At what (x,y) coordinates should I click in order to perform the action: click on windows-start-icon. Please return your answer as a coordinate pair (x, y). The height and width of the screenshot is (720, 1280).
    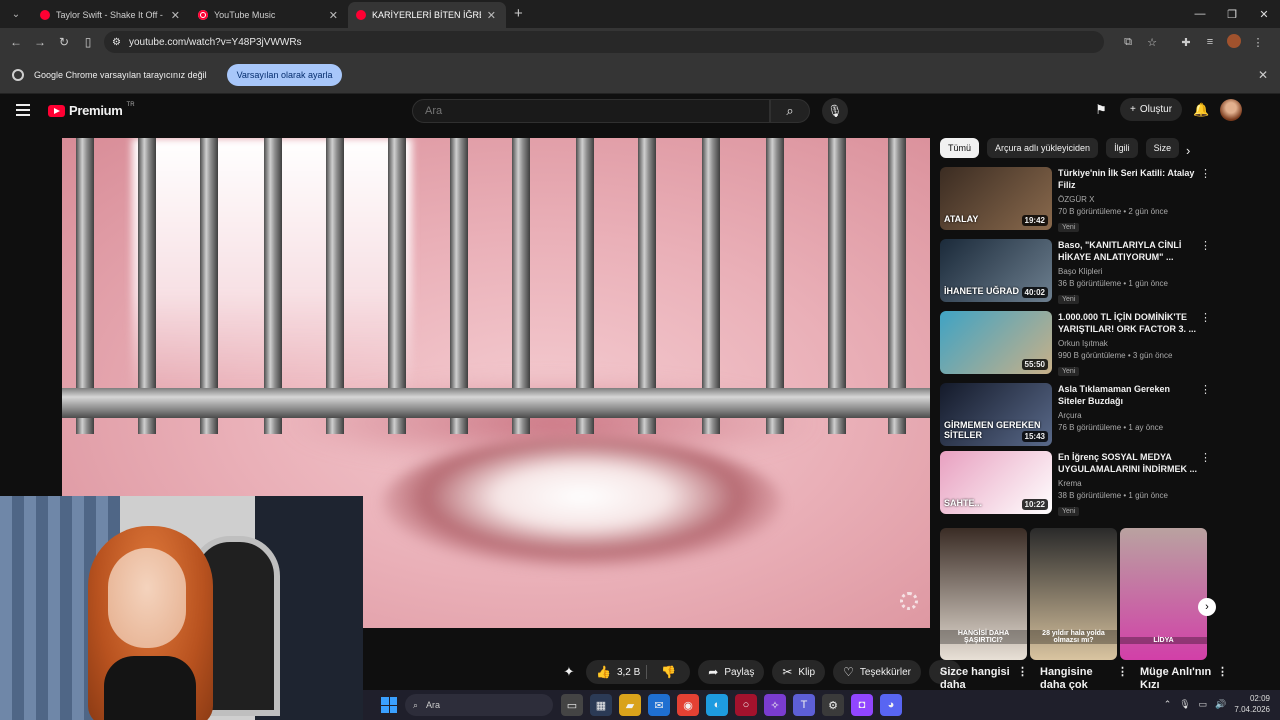
    Looking at the image, I should click on (389, 705).